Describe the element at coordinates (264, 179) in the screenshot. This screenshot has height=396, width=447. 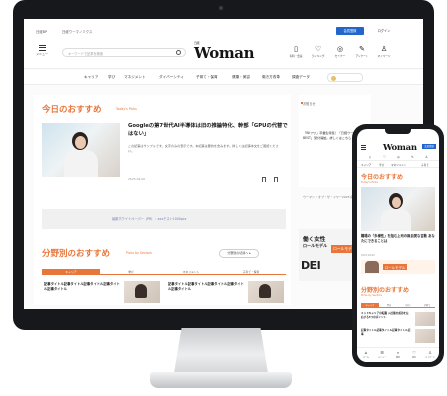
I see `share-icon` at that location.